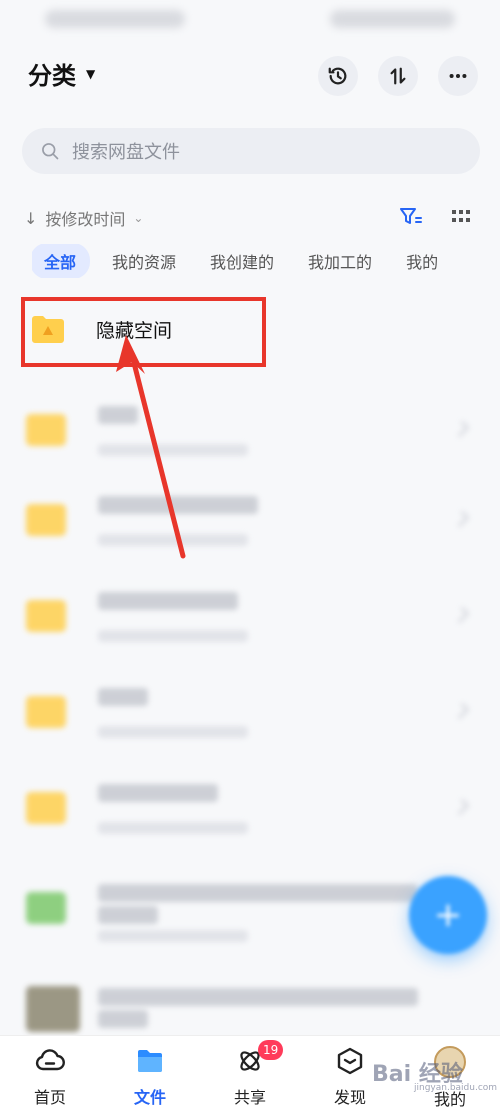 This screenshot has height=1111, width=500. I want to click on tab-created-by-me: 我创建的, so click(242, 261).